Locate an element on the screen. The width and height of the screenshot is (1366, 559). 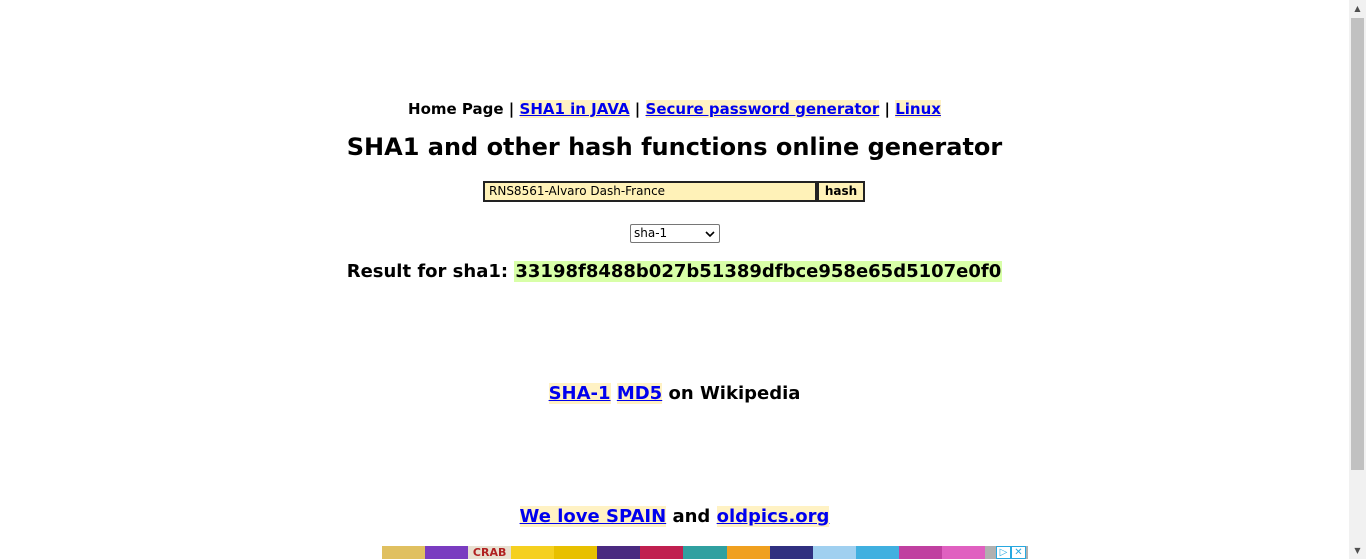
hash-result-value: 33198f8488b027b51389dfbce958e65d5107e0f0 is located at coordinates (758, 271).